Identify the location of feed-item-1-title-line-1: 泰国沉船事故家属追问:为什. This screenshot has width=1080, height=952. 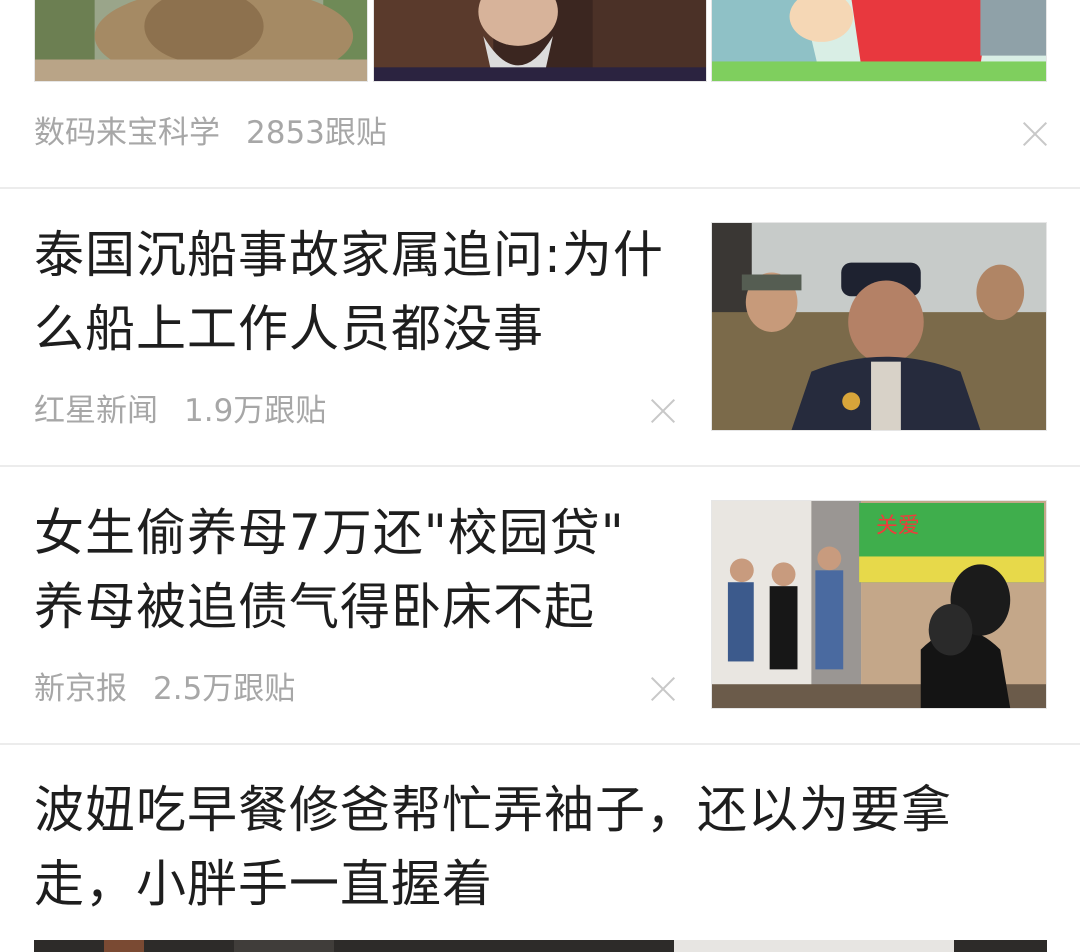
(349, 255).